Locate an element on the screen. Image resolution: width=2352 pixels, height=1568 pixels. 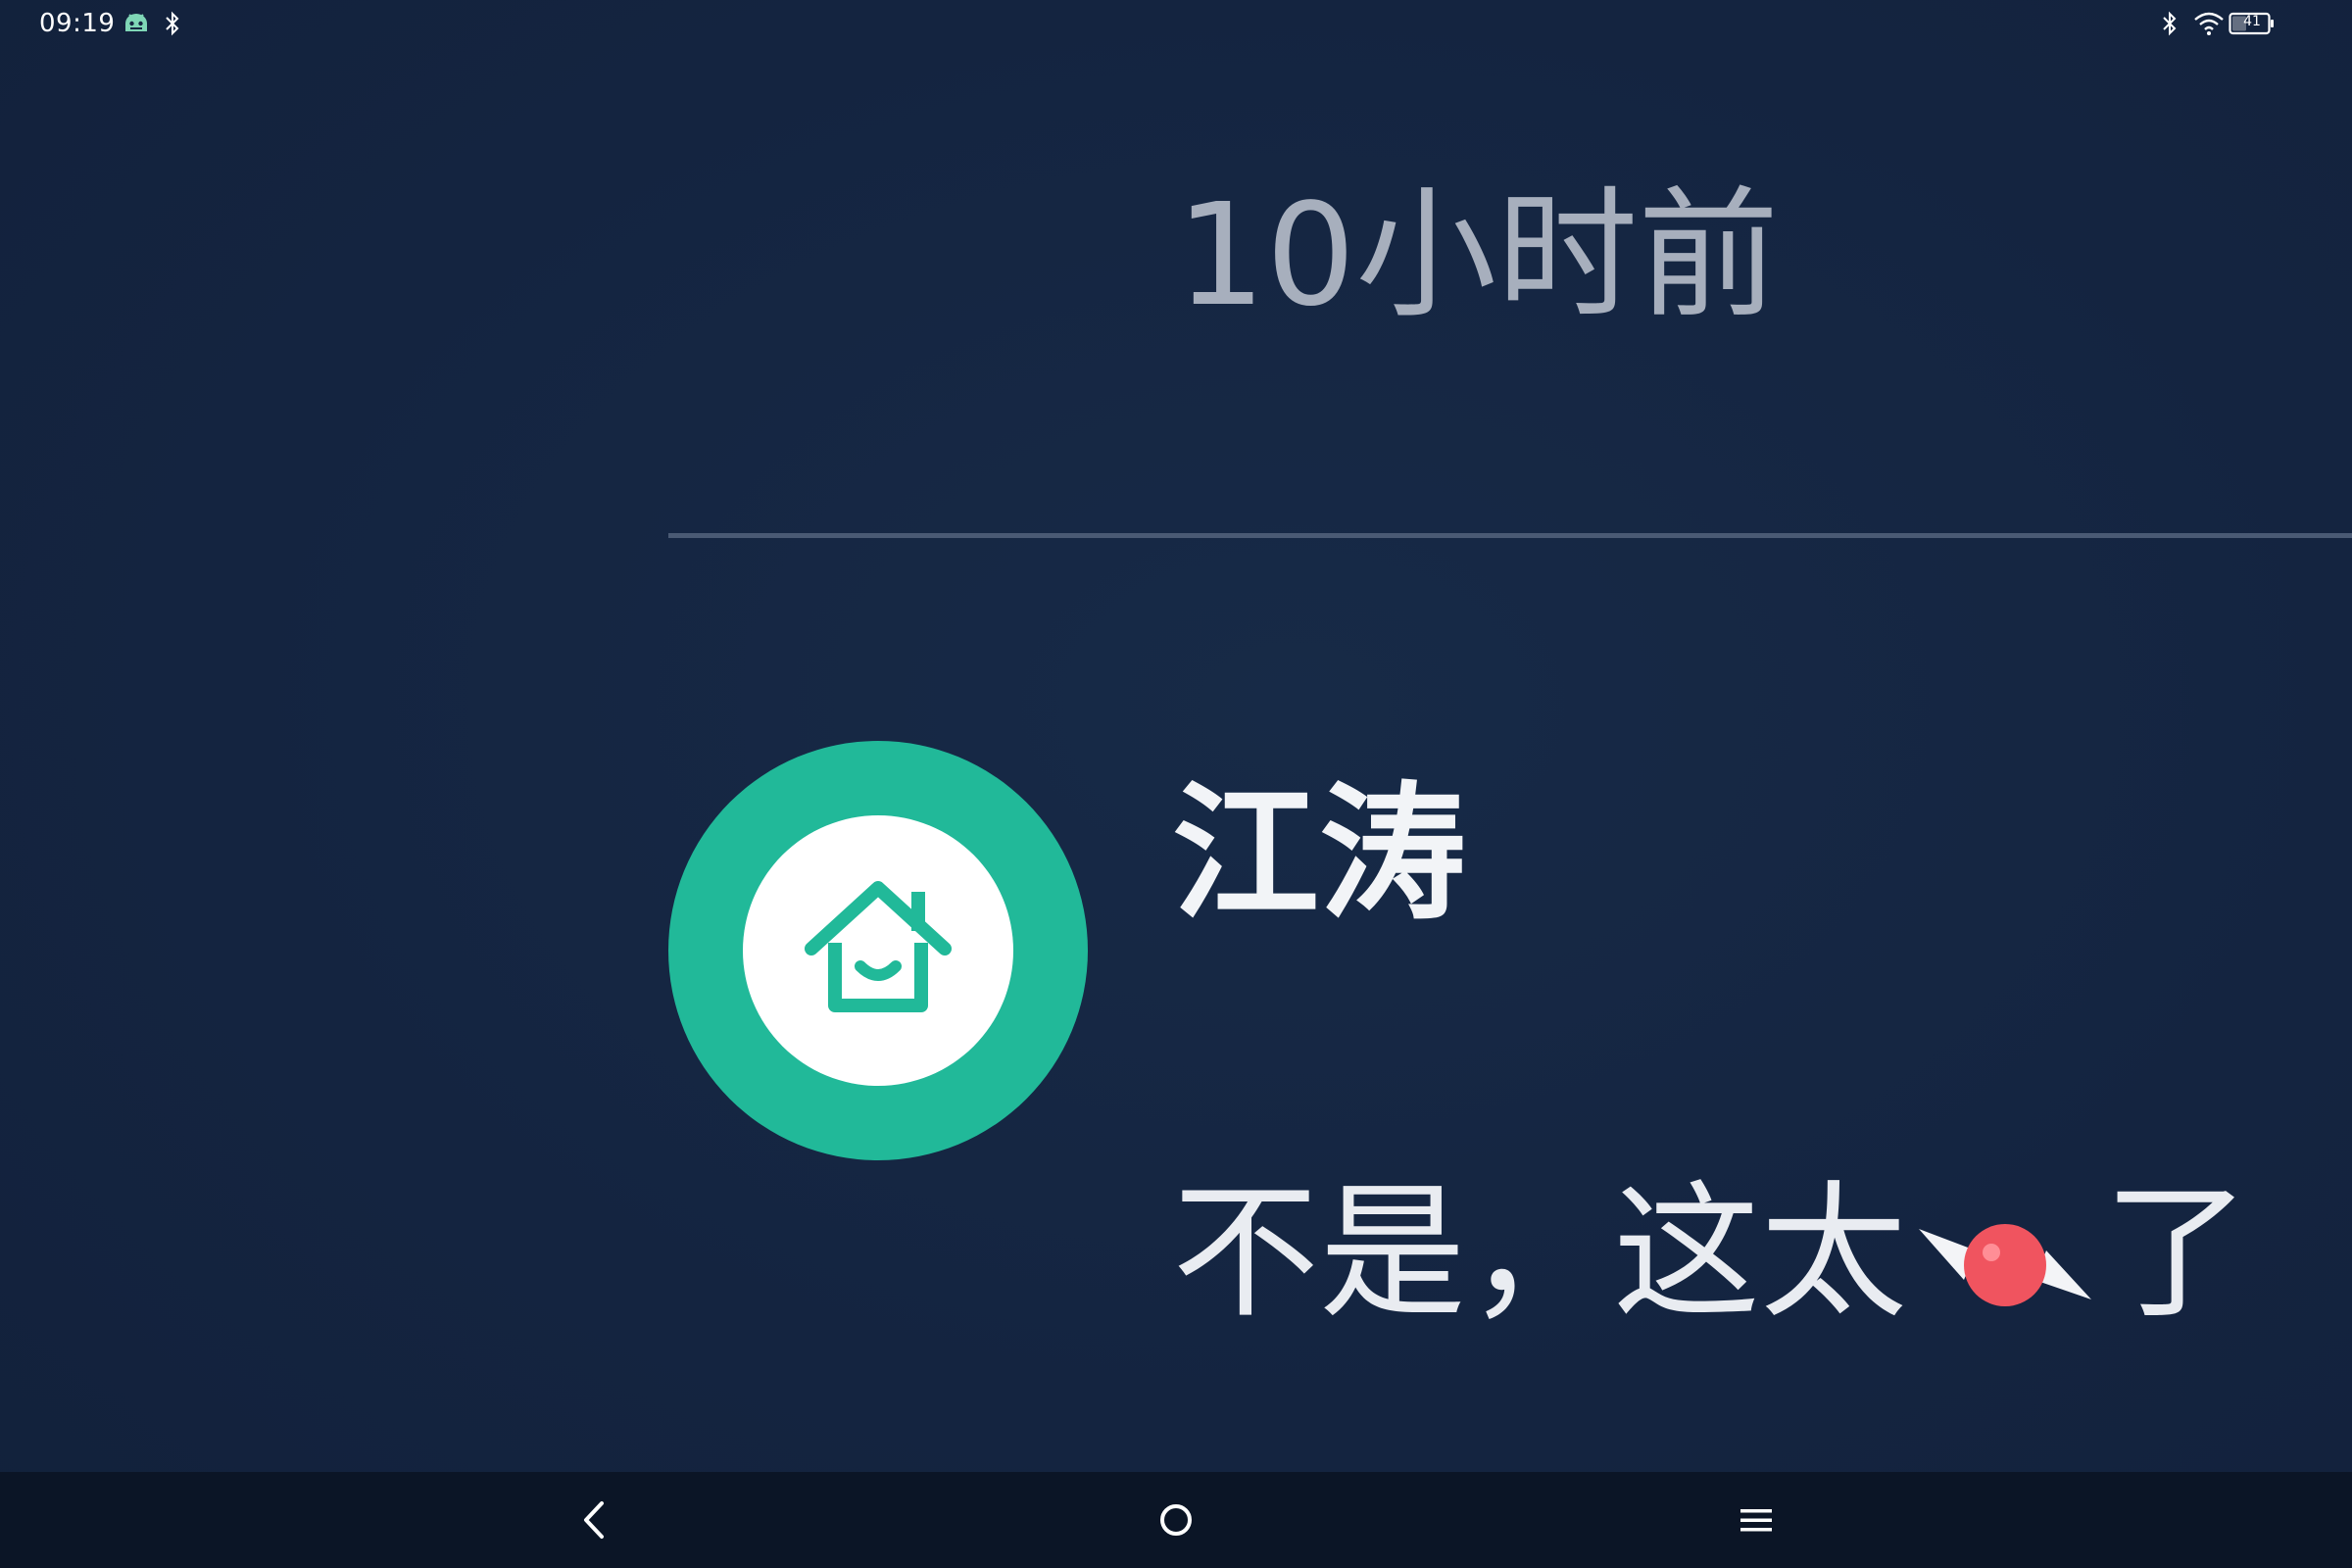
battery-level: 41 is located at coordinates (2252, 21).